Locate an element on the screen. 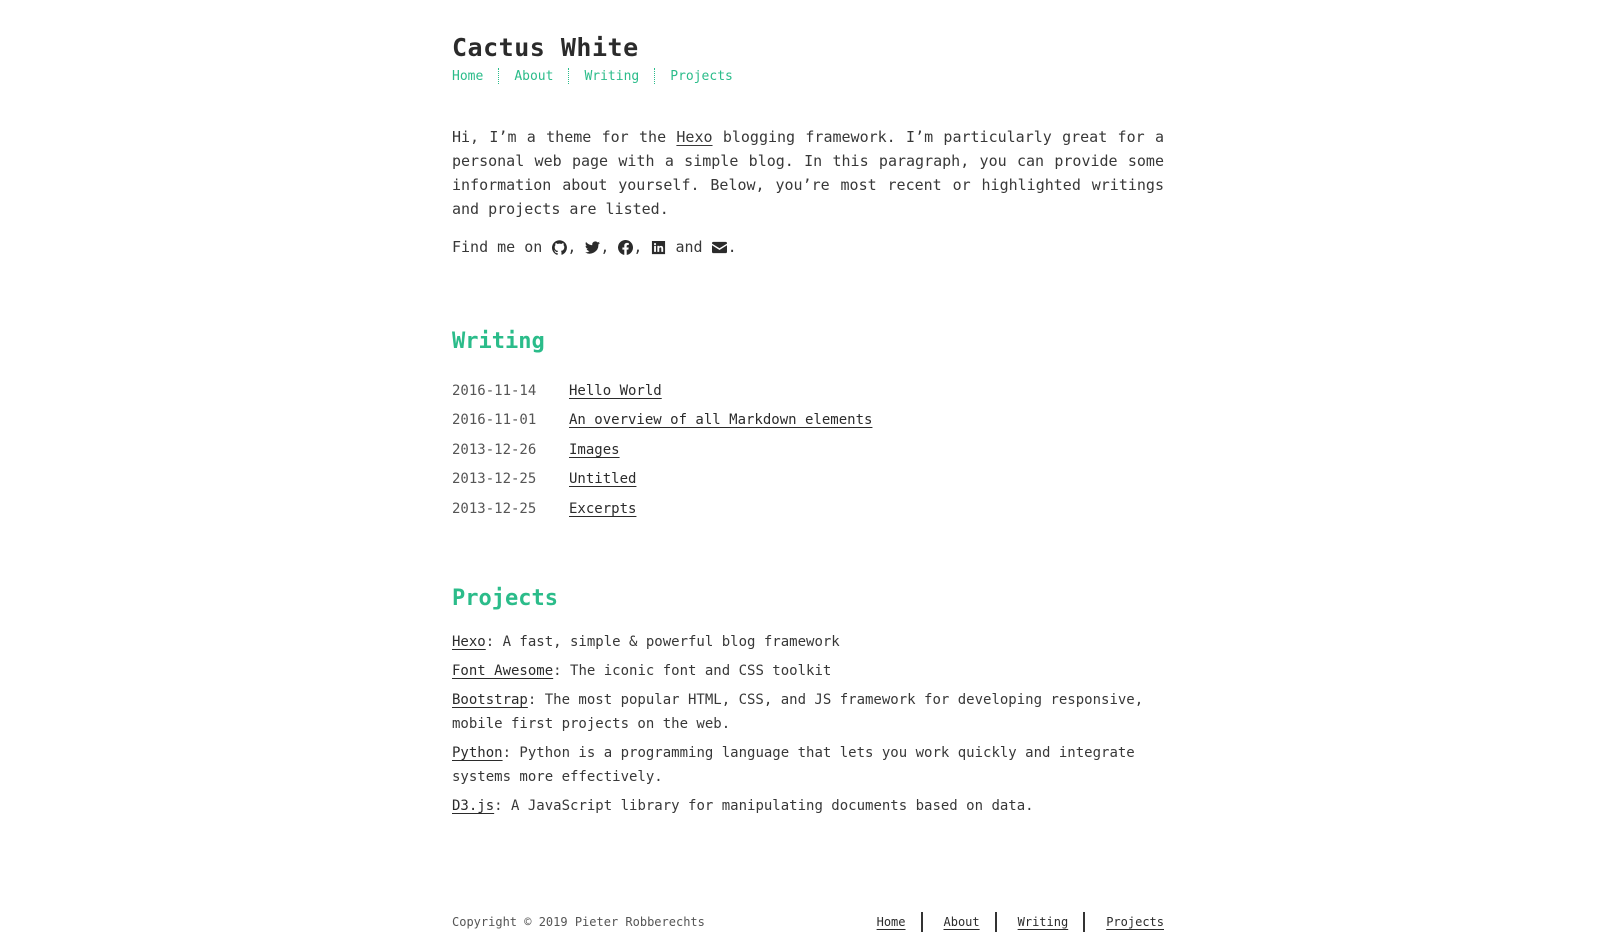 The height and width of the screenshot is (943, 1608). post-title-link: Hello World is located at coordinates (615, 391).